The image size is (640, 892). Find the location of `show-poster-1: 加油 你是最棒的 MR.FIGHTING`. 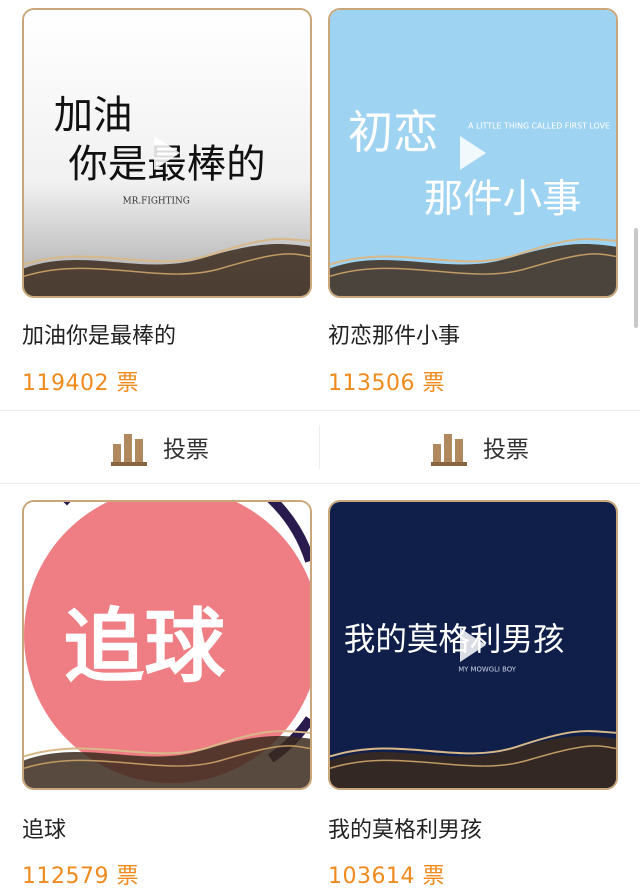

show-poster-1: 加油 你是最棒的 MR.FIGHTING is located at coordinates (167, 153).